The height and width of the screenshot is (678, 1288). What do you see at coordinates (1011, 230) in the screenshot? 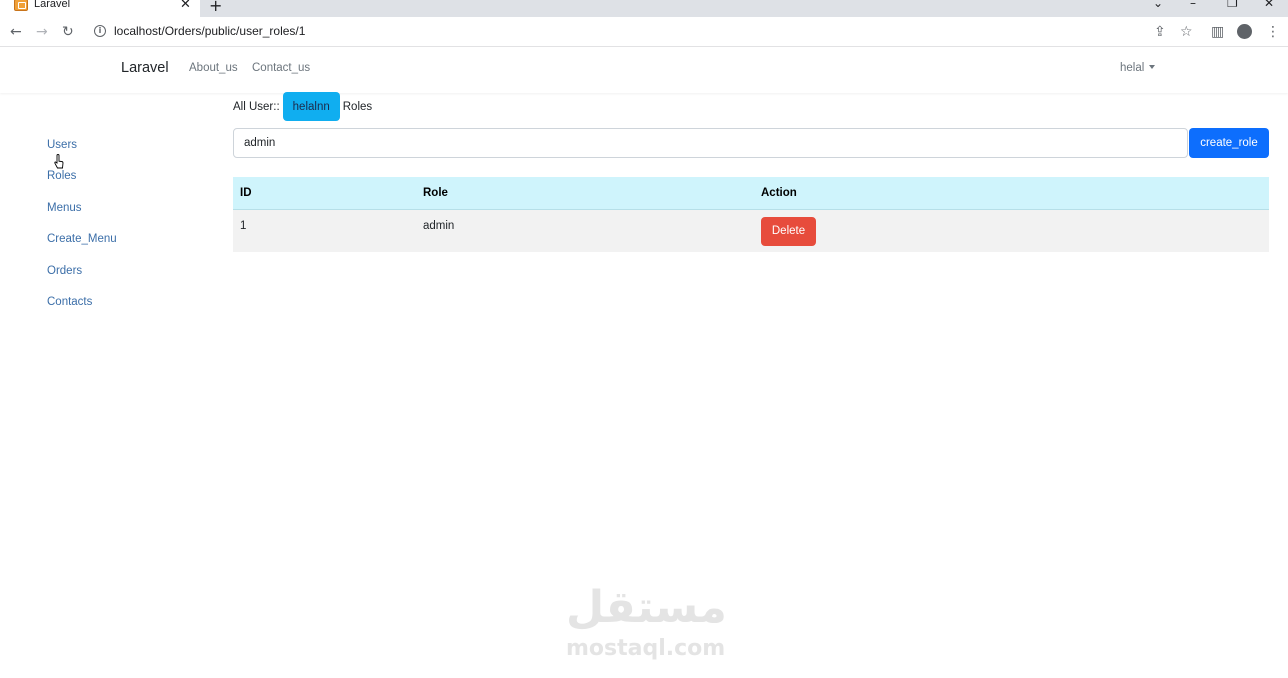
I see `cell-action: Delete` at bounding box center [1011, 230].